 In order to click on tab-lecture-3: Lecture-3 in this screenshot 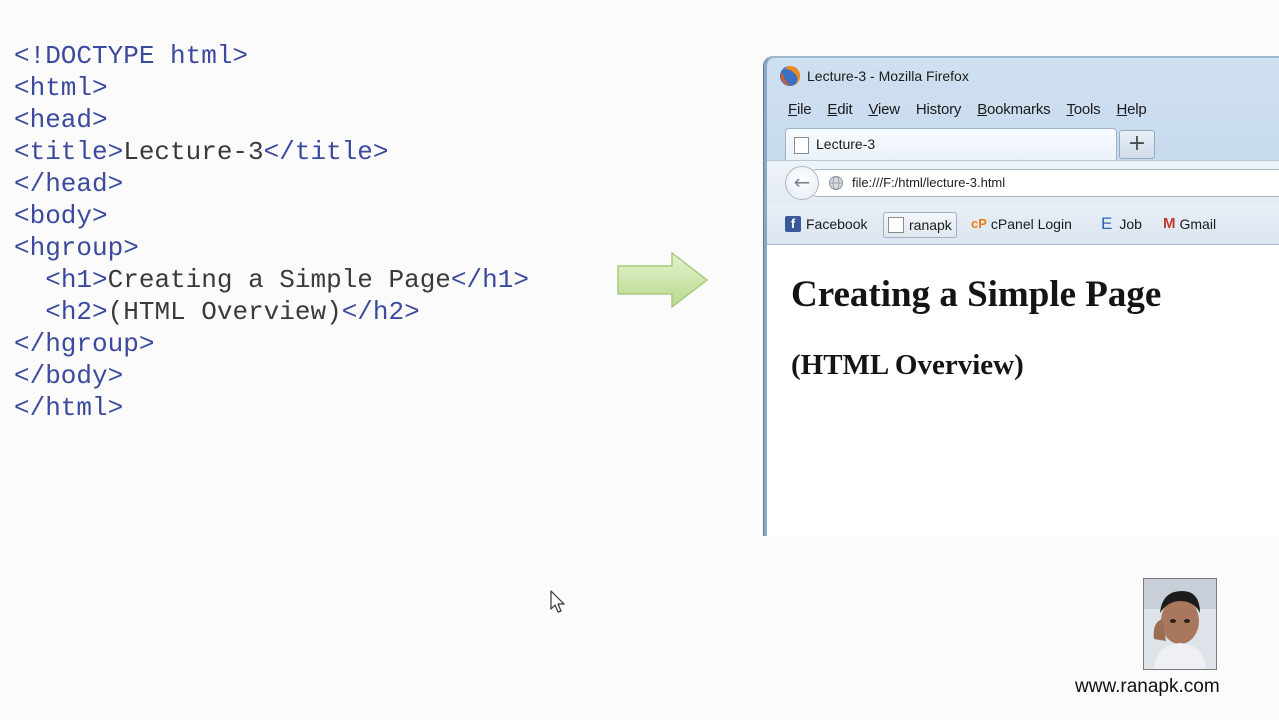, I will do `click(951, 144)`.